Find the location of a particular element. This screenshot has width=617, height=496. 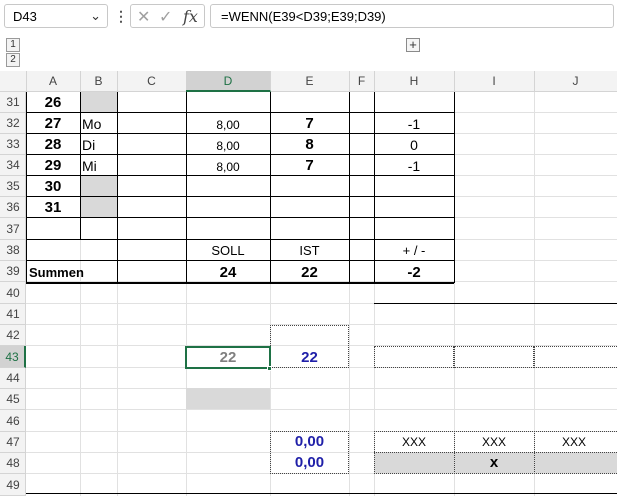

row-header-38: 38 is located at coordinates (13, 250).